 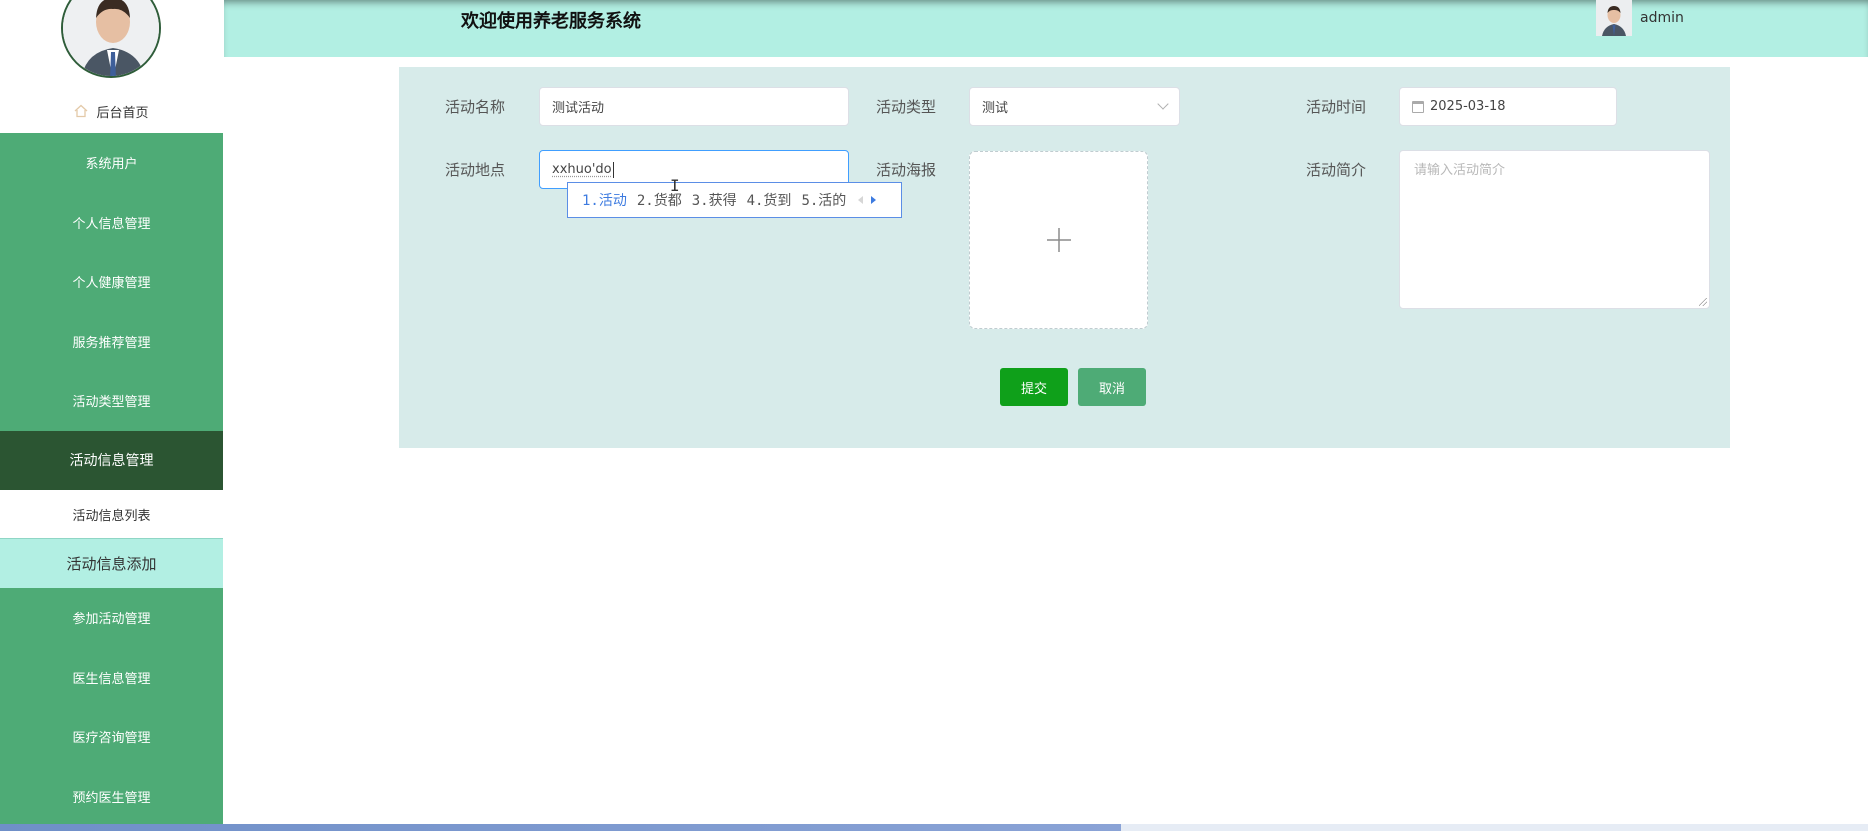 I want to click on sidebar-subitem-activity-list: 活动信息列表, so click(x=111, y=514).